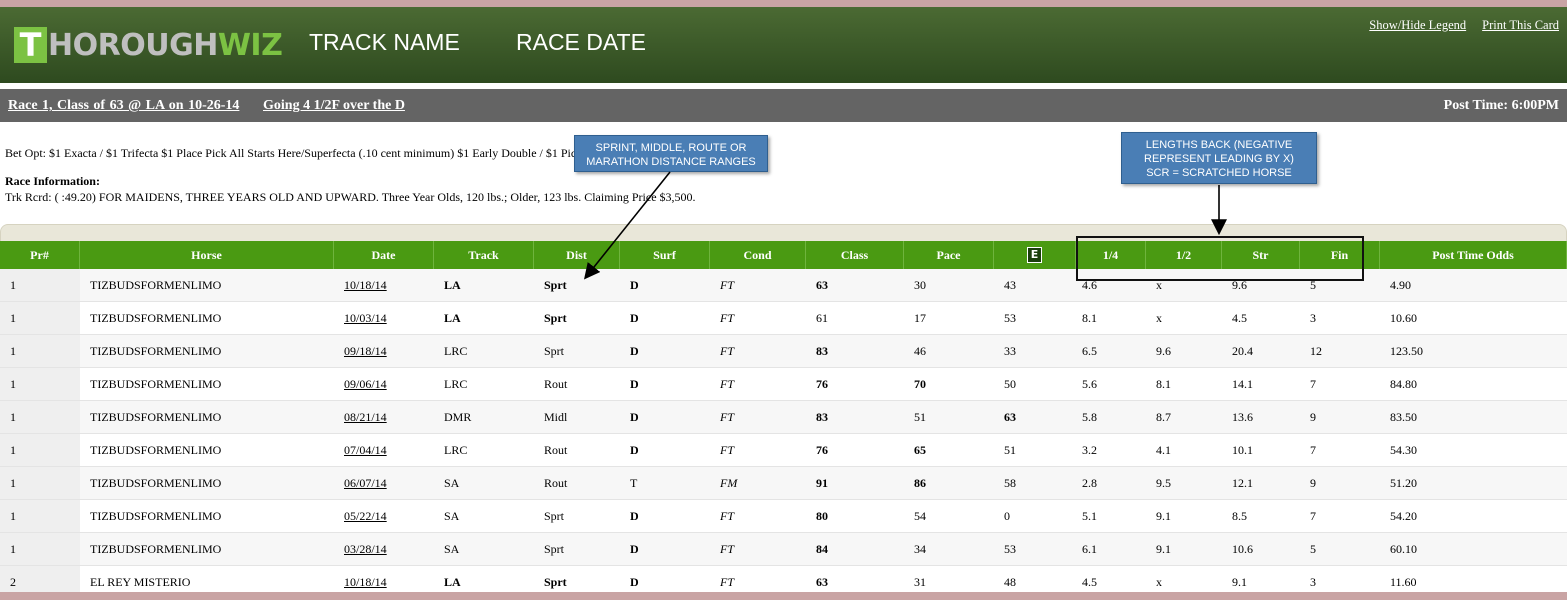 The image size is (1567, 600). What do you see at coordinates (484, 255) in the screenshot?
I see `header-track: Track` at bounding box center [484, 255].